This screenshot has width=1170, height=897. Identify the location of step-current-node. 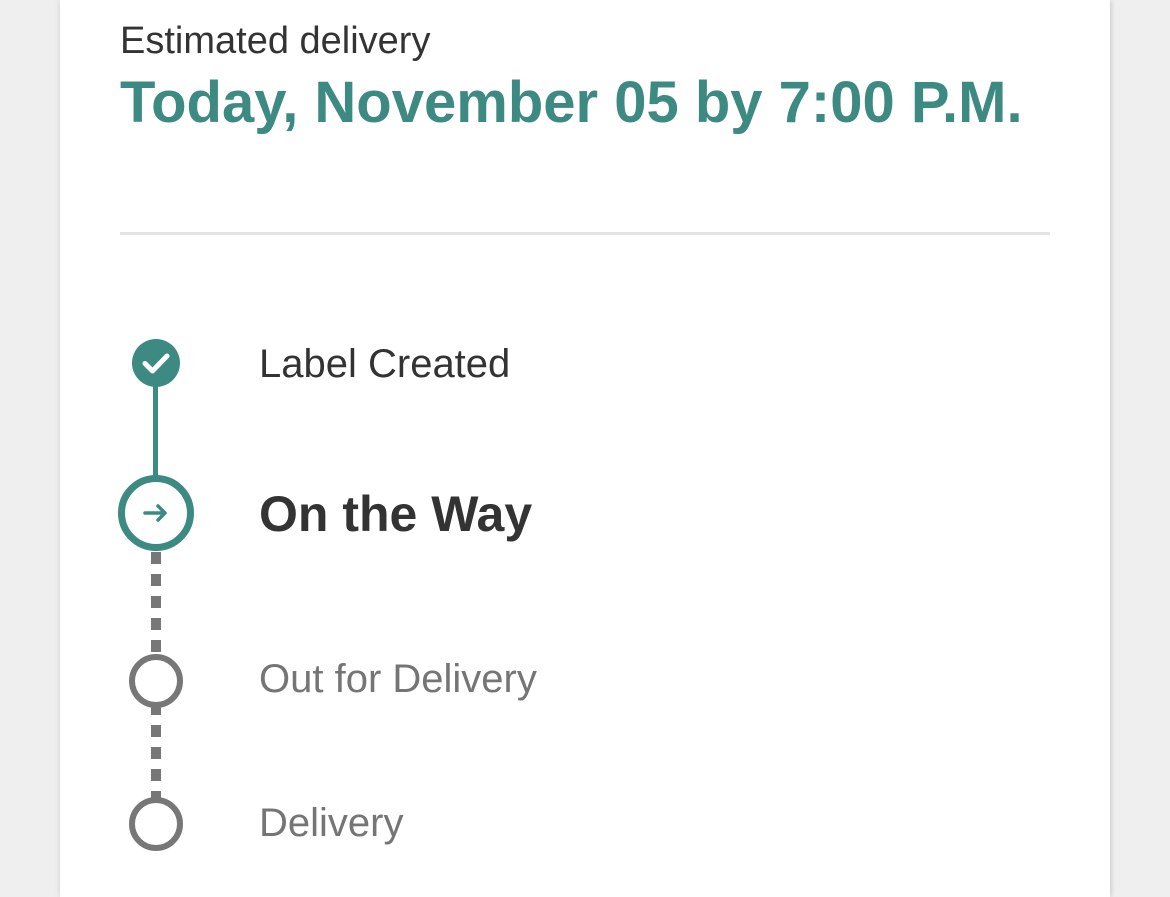
(156, 513).